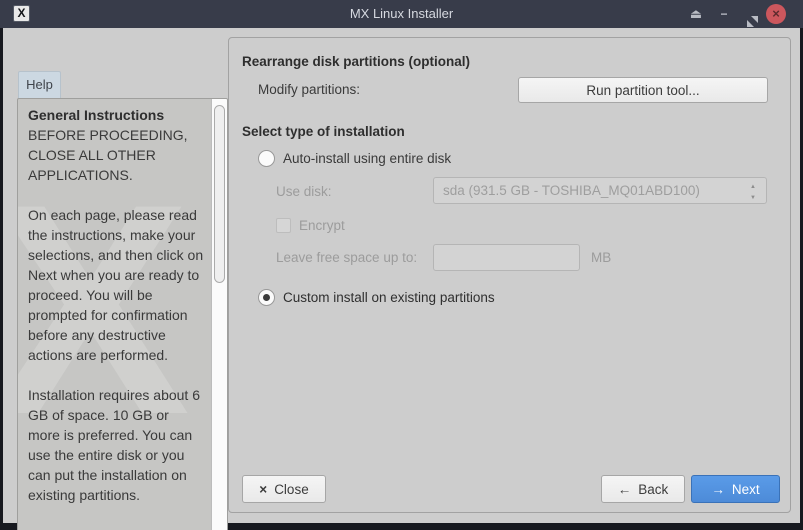 This screenshot has height=530, width=803. What do you see at coordinates (39, 84) in the screenshot?
I see `tab-help: Help` at bounding box center [39, 84].